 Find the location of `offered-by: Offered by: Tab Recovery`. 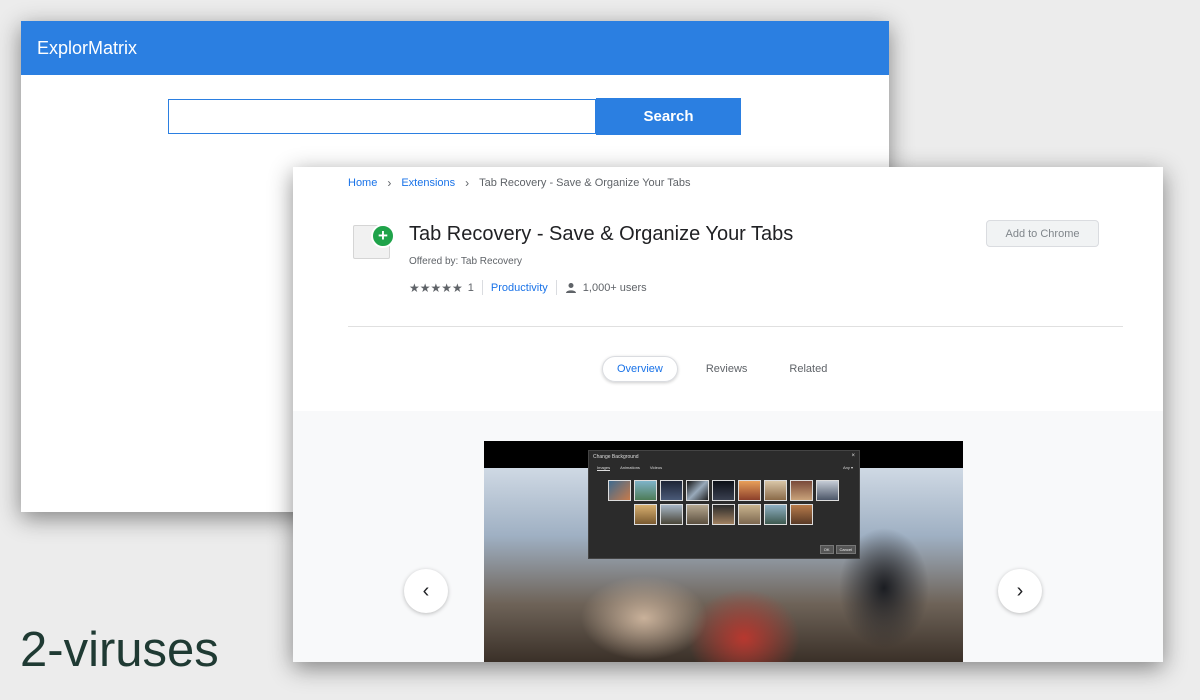

offered-by: Offered by: Tab Recovery is located at coordinates (466, 261).